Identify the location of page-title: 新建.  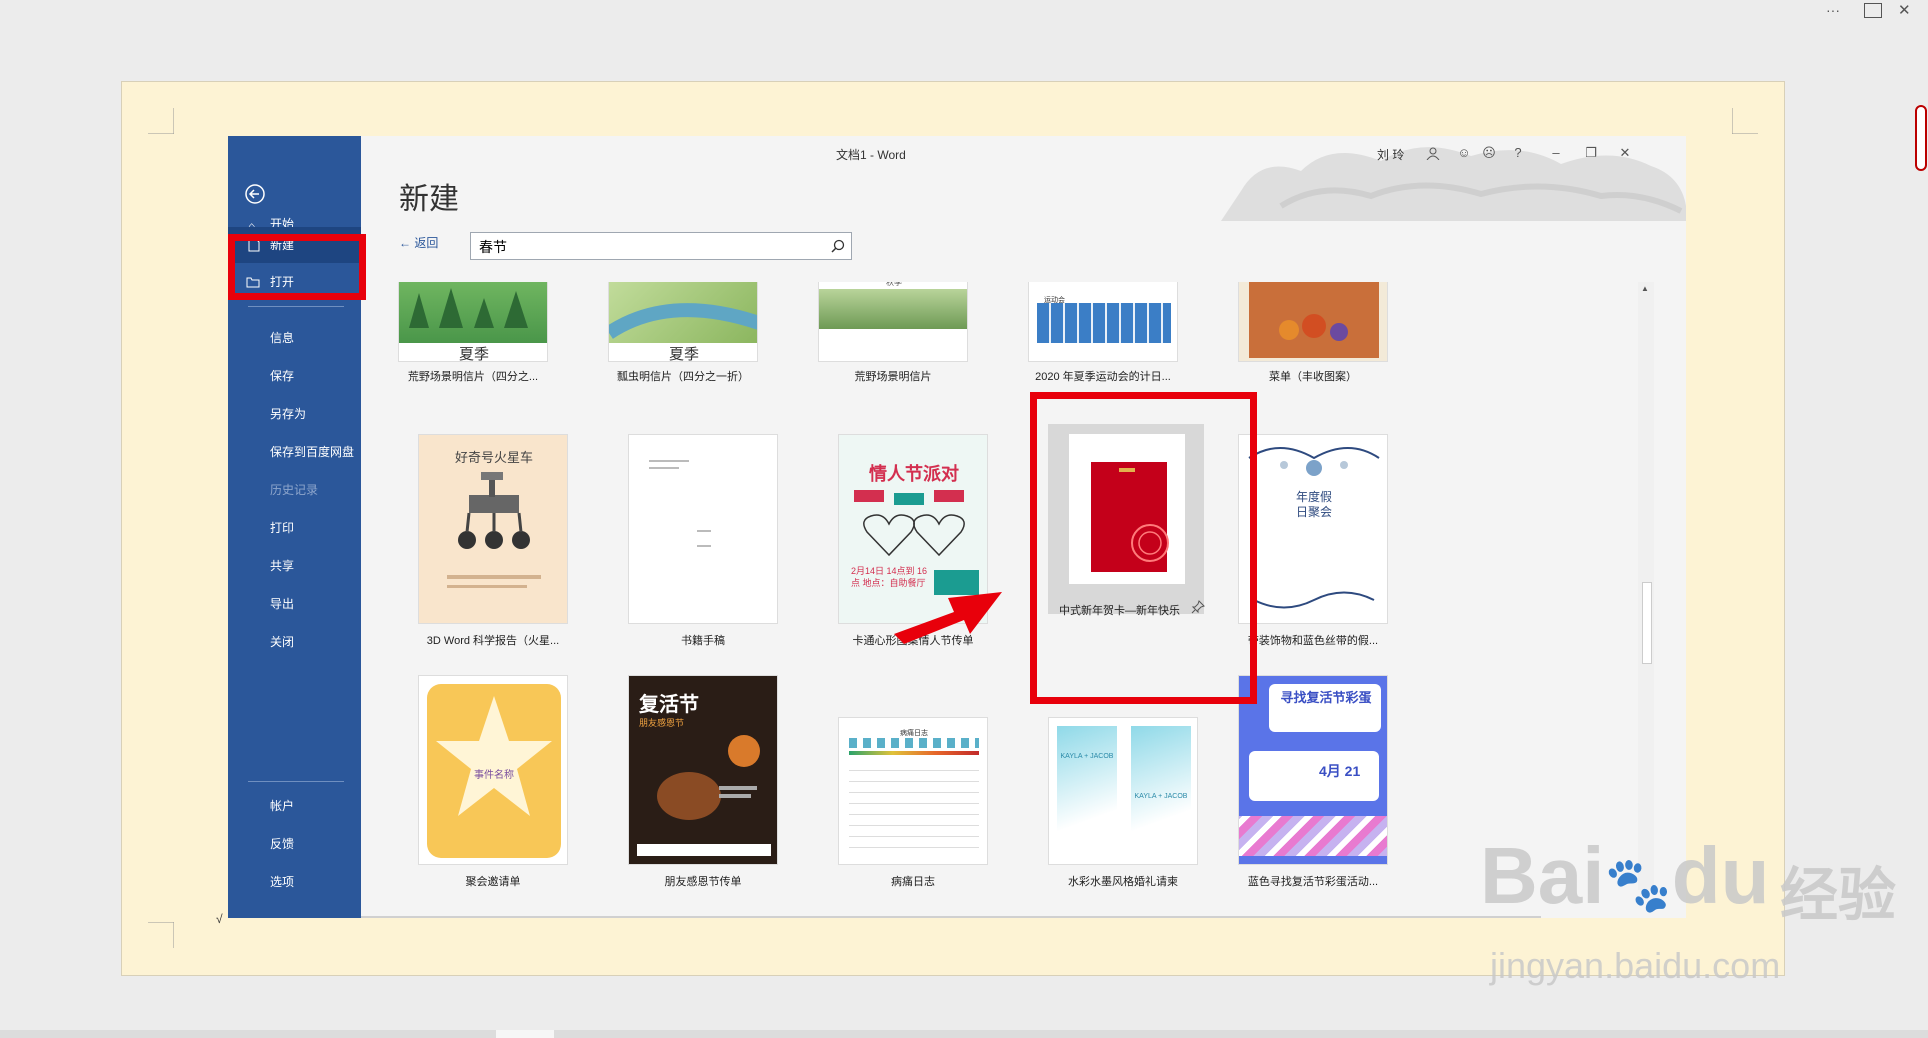
(429, 199).